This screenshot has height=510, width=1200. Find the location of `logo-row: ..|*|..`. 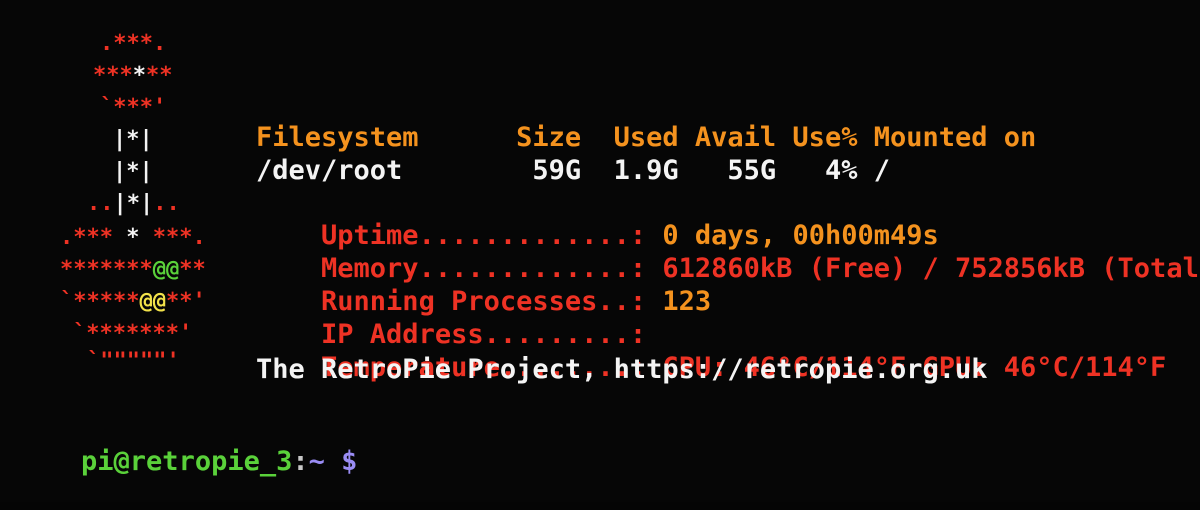

logo-row: ..|*|.. is located at coordinates (133, 204).